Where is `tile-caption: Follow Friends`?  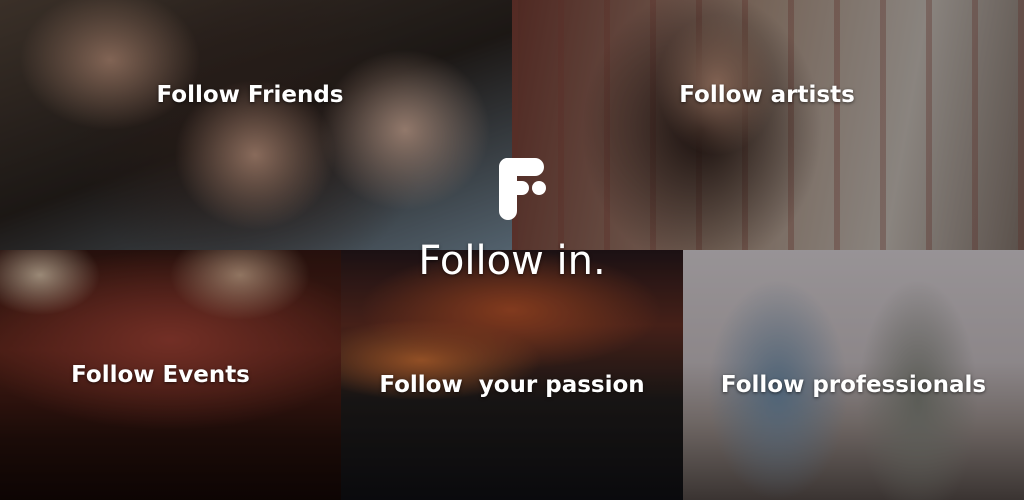 tile-caption: Follow Friends is located at coordinates (250, 95).